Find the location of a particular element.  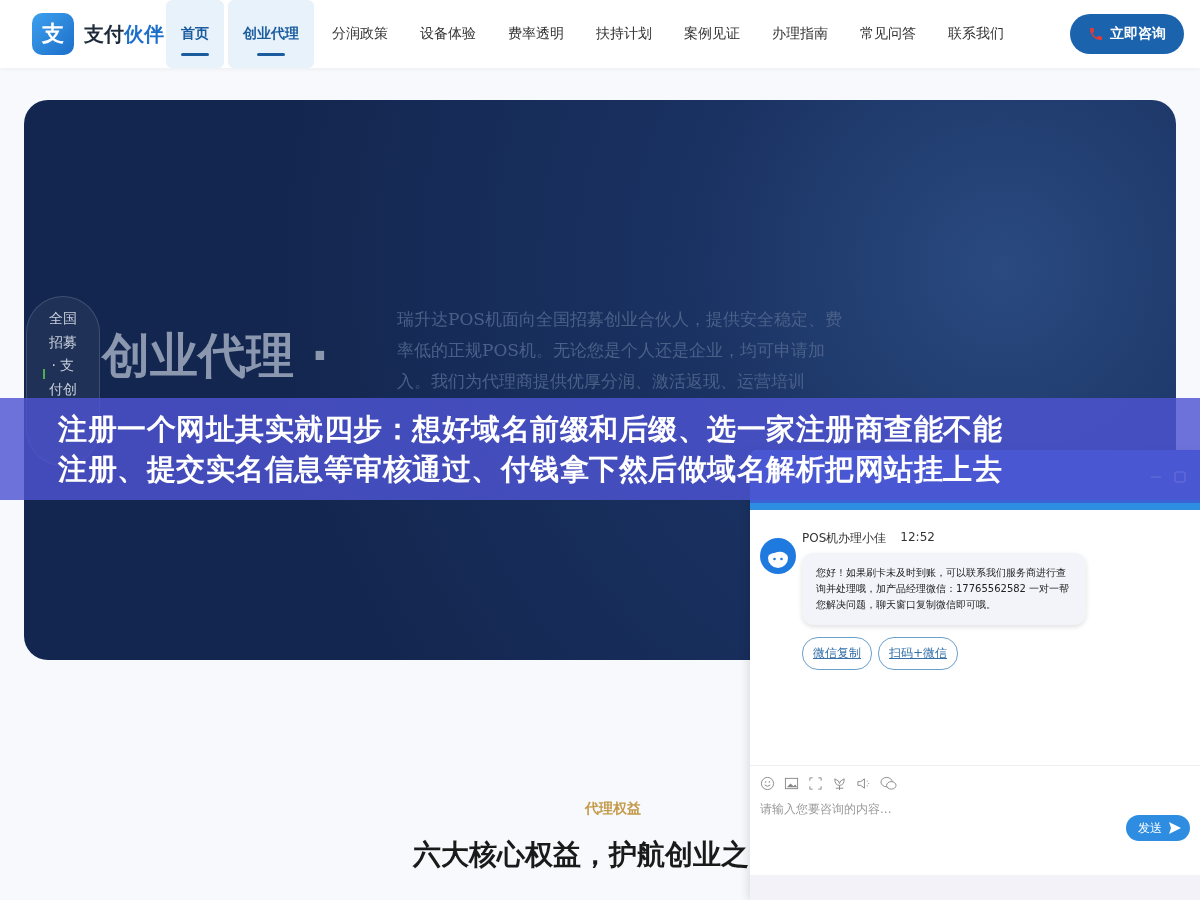

image-icon is located at coordinates (791, 783).